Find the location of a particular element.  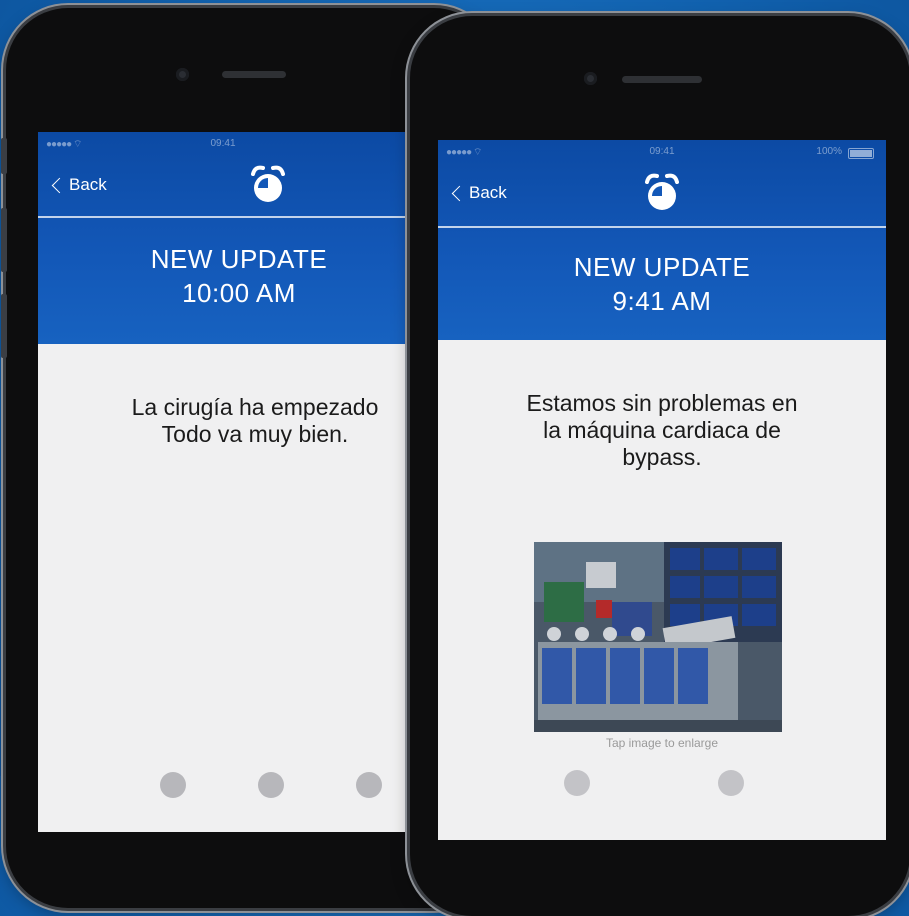

update-time: 9:41 AM is located at coordinates (662, 301).